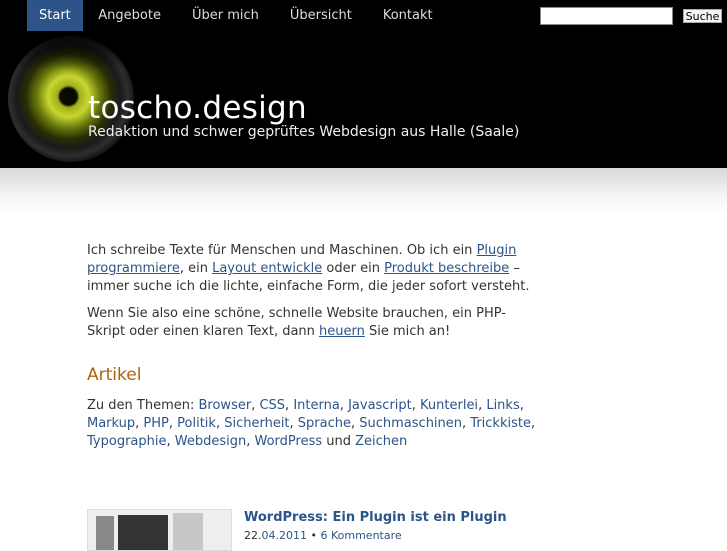  What do you see at coordinates (375, 517) in the screenshot?
I see `article-title-link: WordPress: Ein Plugin ist ein Plugin` at bounding box center [375, 517].